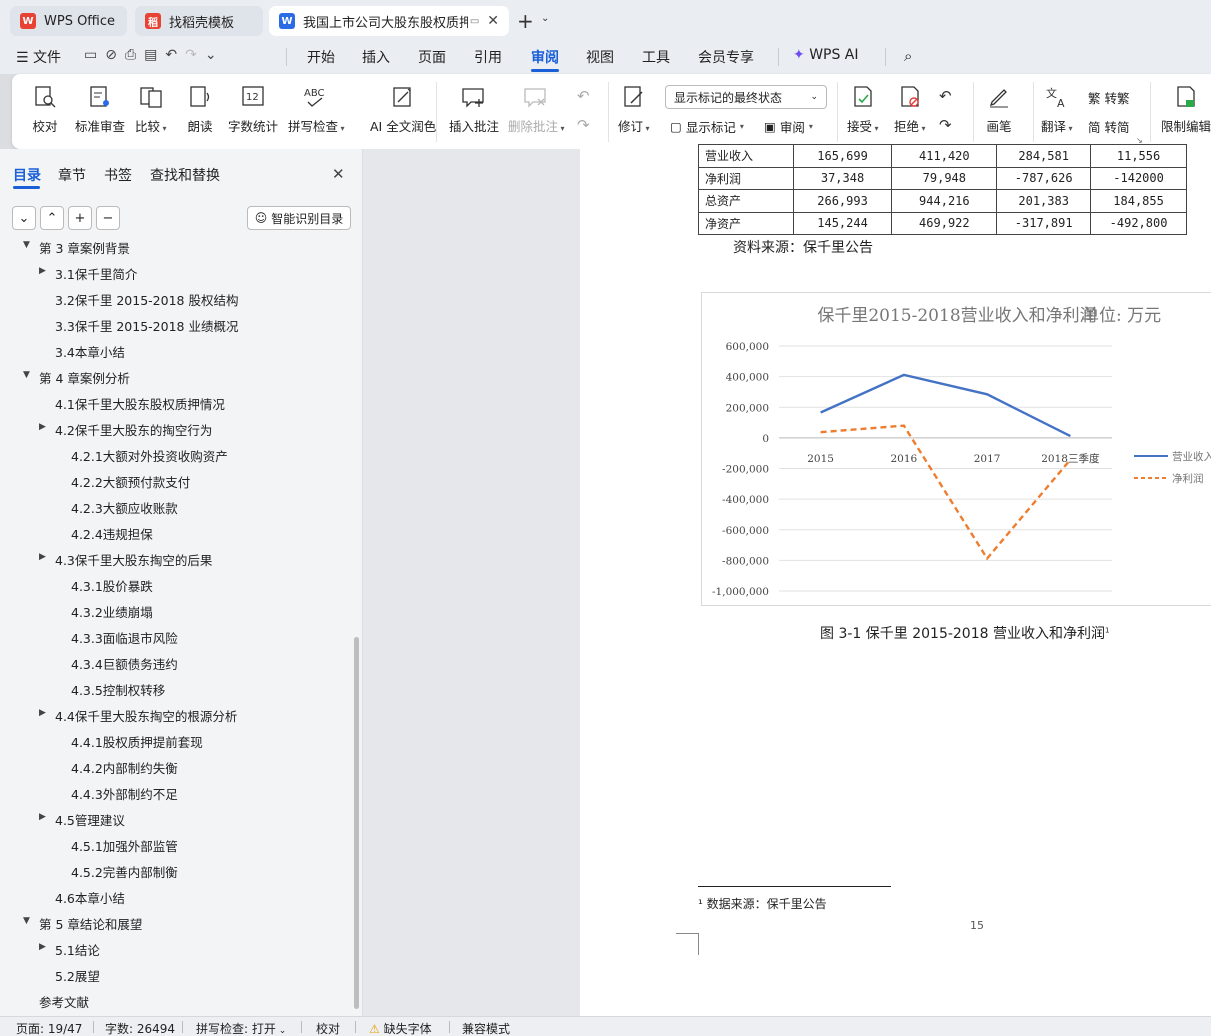 This screenshot has height=1036, width=1211. I want to click on search-icon: ⌕, so click(908, 56).